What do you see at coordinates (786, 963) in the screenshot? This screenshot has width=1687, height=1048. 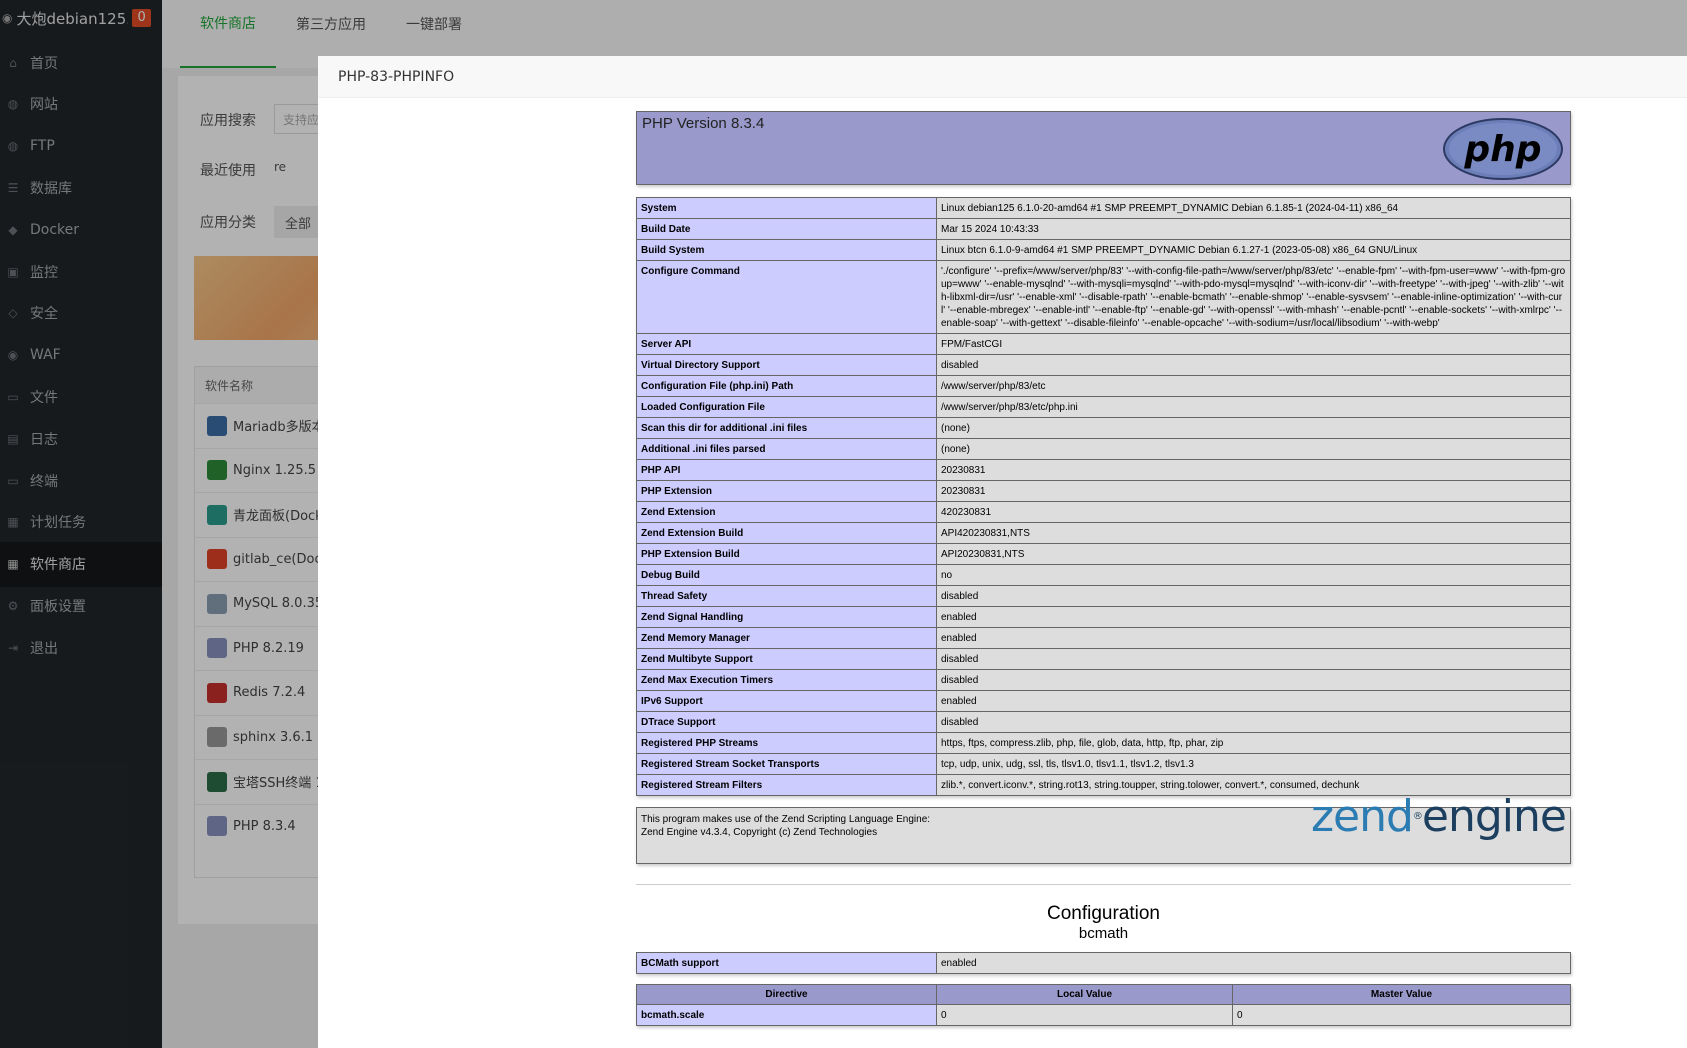 I see `bcmath-support-key: BCMath support` at bounding box center [786, 963].